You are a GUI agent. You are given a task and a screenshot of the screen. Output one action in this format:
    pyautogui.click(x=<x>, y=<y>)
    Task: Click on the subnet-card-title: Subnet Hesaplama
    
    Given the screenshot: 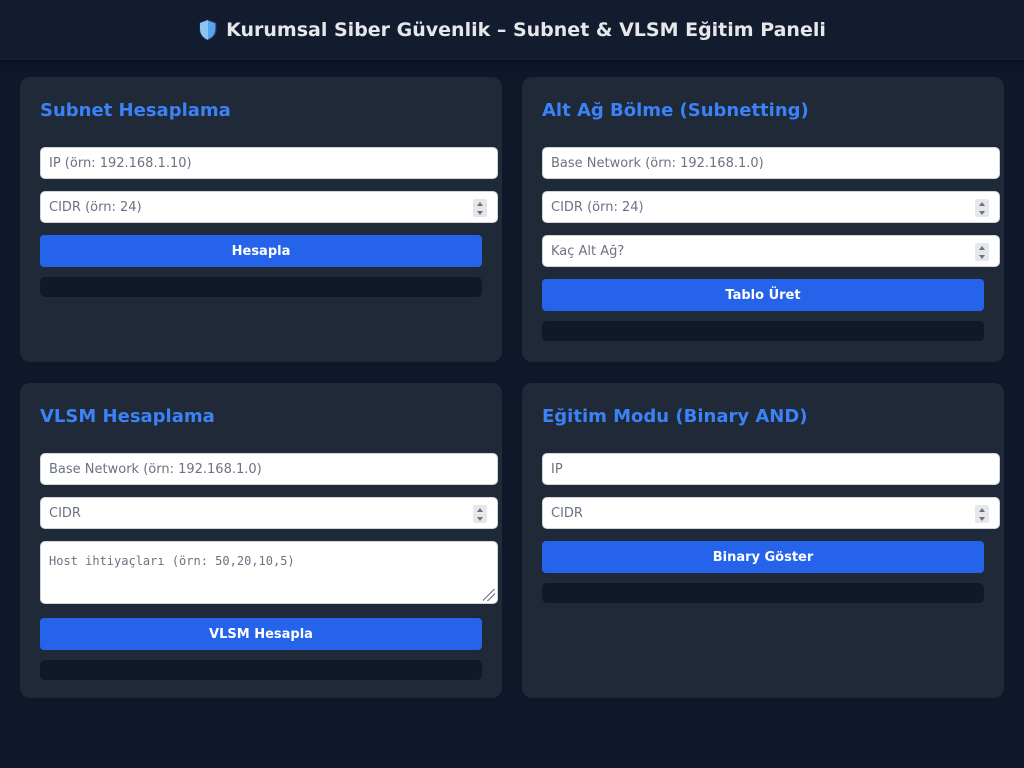 What is the action you would take?
    pyautogui.click(x=135, y=110)
    